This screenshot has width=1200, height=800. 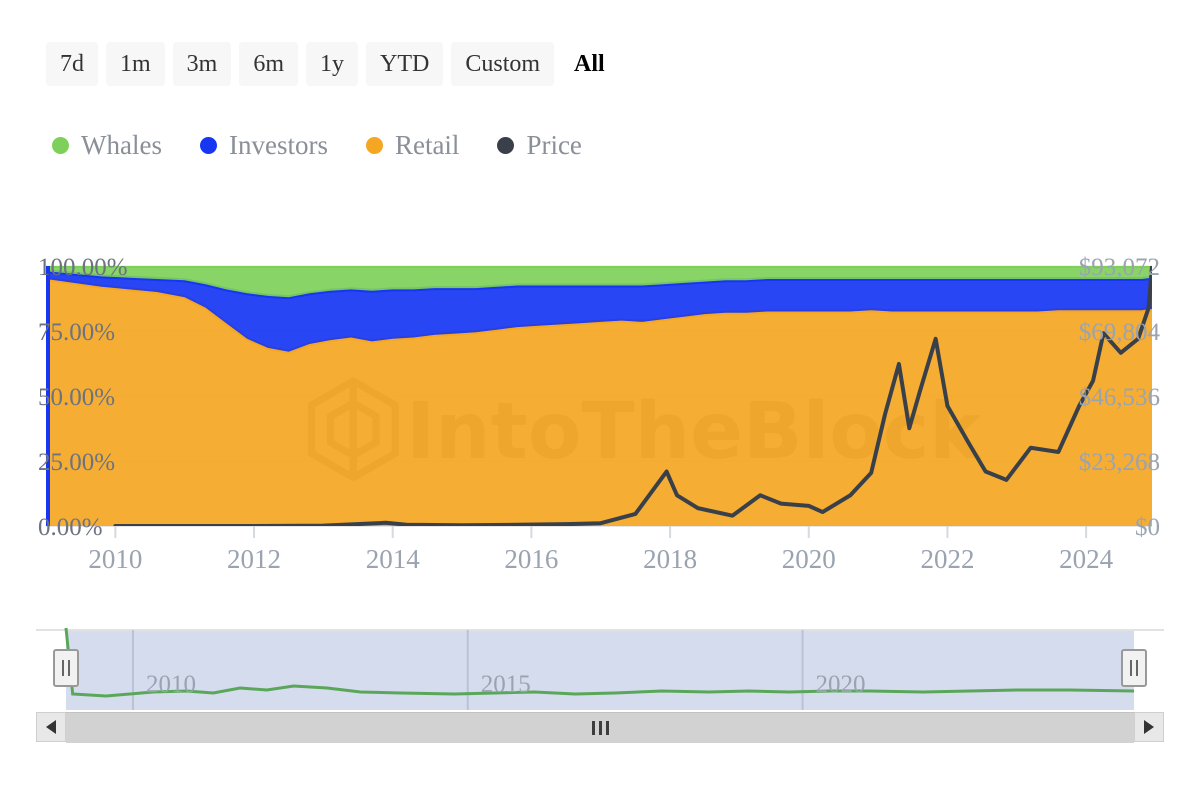 What do you see at coordinates (1134, 668) in the screenshot?
I see `navigator-right-handle` at bounding box center [1134, 668].